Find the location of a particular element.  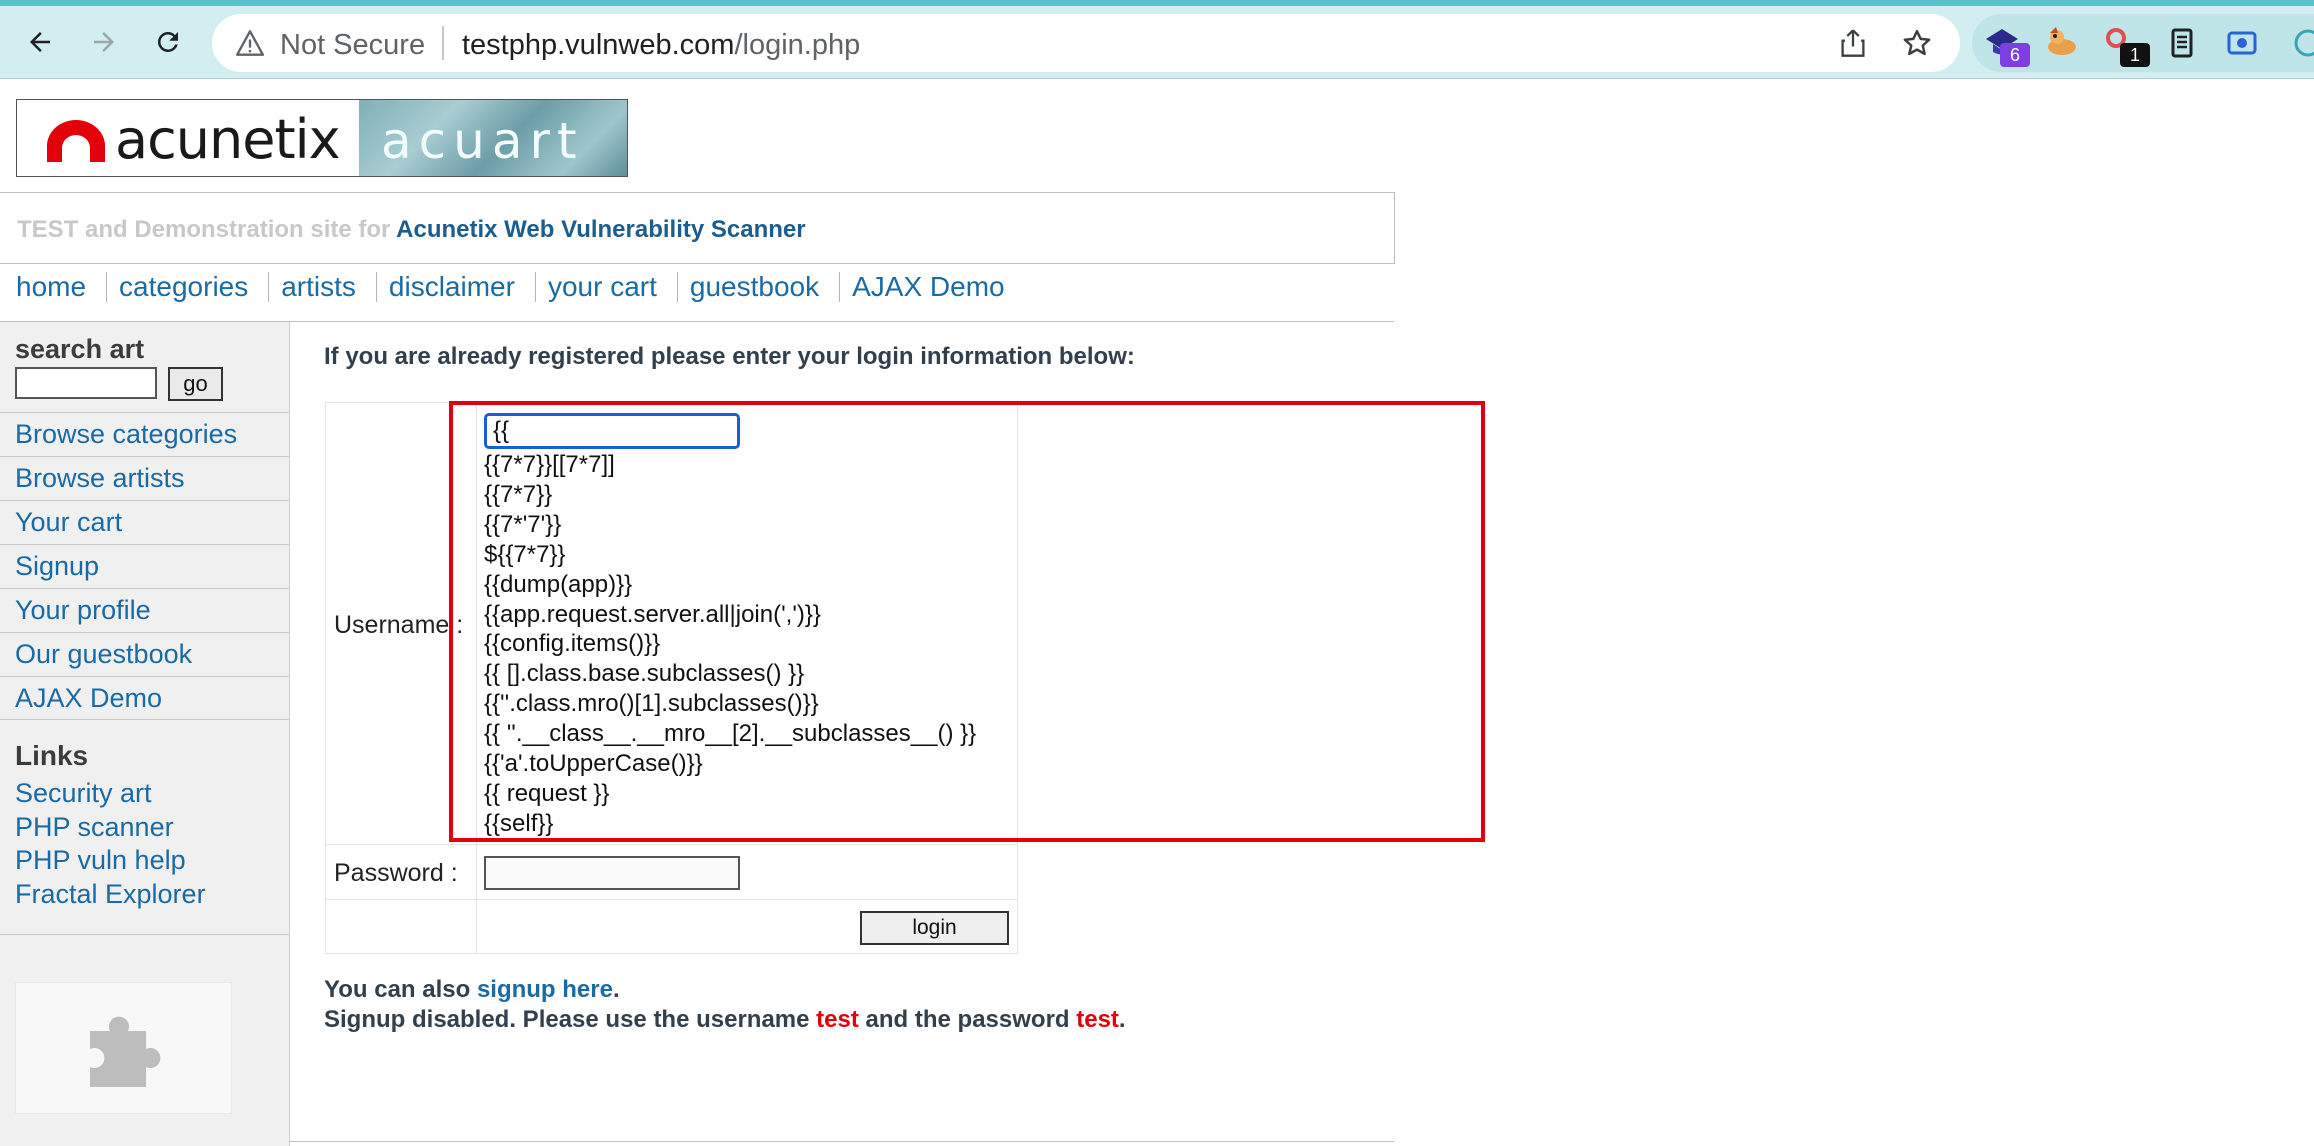

sidebar-item-ajax-demo: AJAX Demo is located at coordinates (144, 698).